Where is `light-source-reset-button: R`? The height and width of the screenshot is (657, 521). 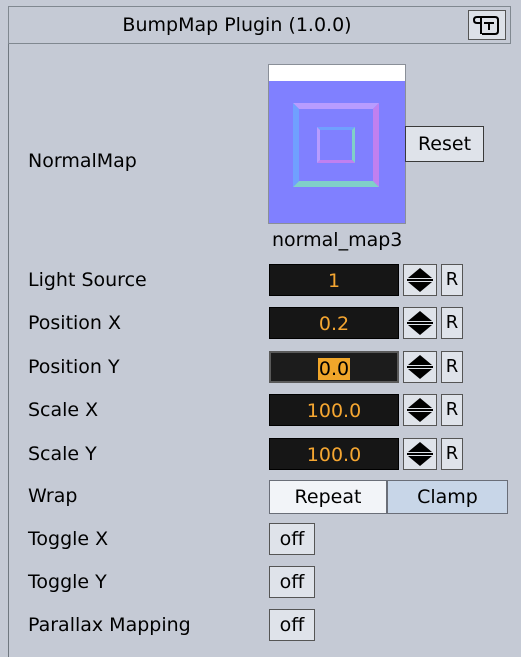 light-source-reset-button: R is located at coordinates (452, 280).